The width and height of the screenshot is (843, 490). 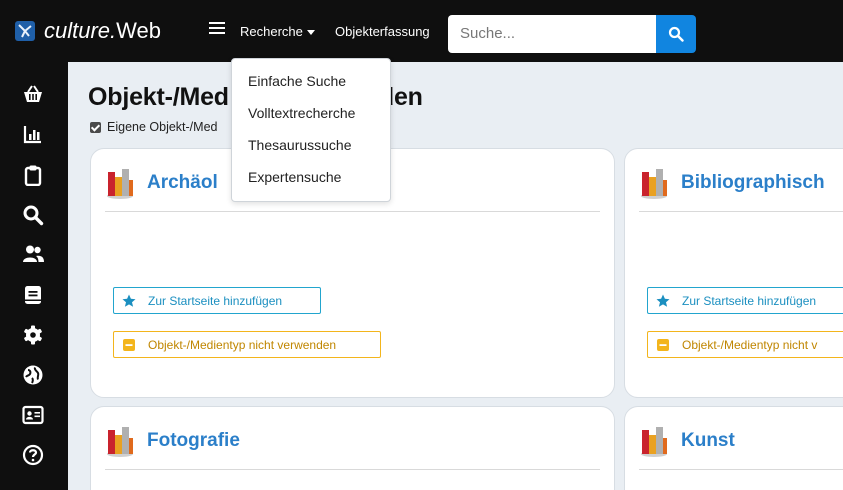 I want to click on nav-recherche-label: Recherche, so click(x=271, y=31).